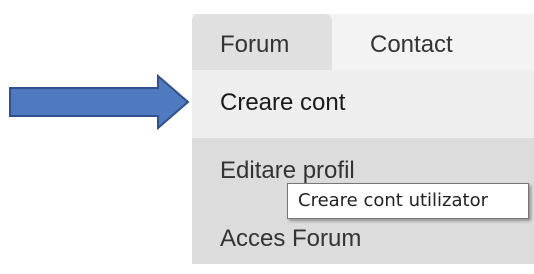  I want to click on tab-contact: Contact, so click(411, 42).